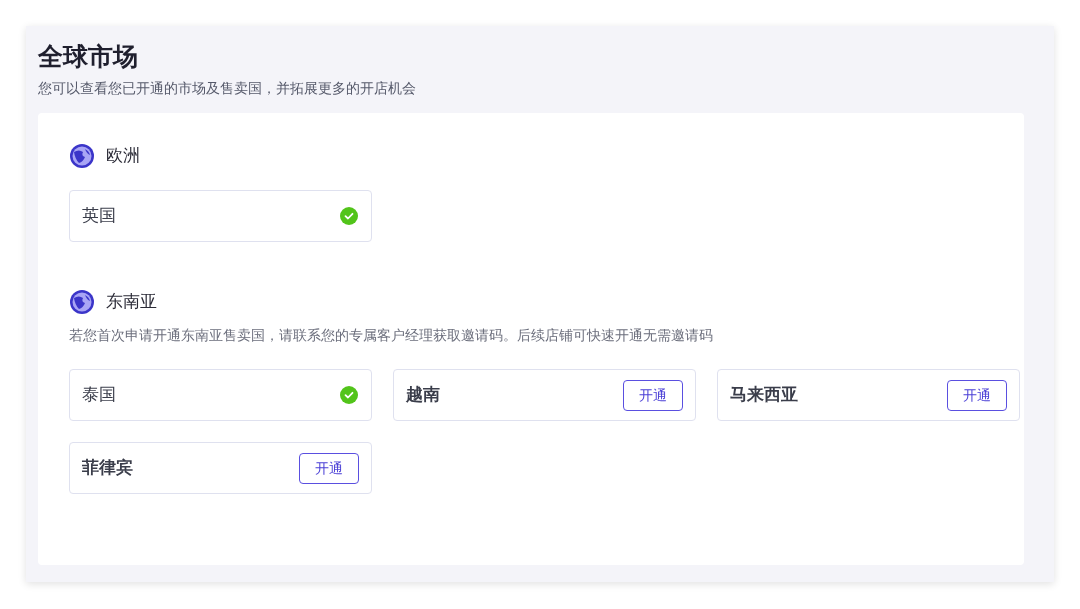 This screenshot has width=1080, height=609. What do you see at coordinates (764, 395) in the screenshot?
I see `country-name: 马来西亚` at bounding box center [764, 395].